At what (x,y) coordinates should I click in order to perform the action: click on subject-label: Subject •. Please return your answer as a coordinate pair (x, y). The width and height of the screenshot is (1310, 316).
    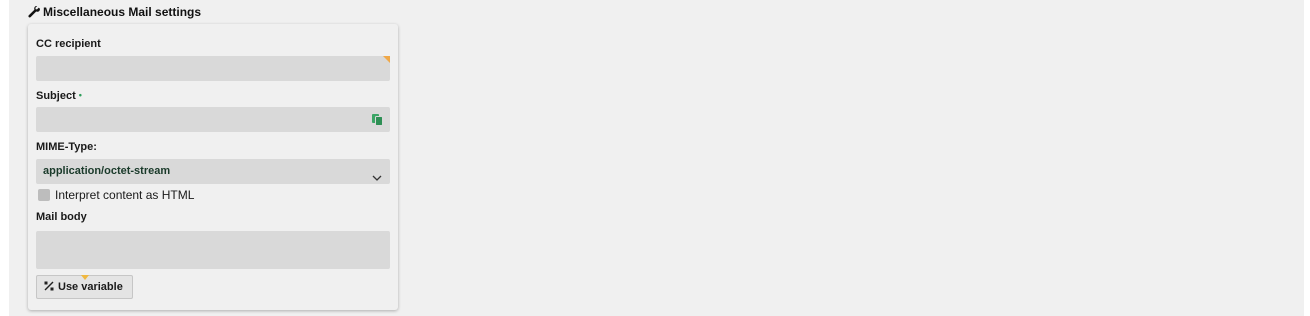
    Looking at the image, I should click on (59, 96).